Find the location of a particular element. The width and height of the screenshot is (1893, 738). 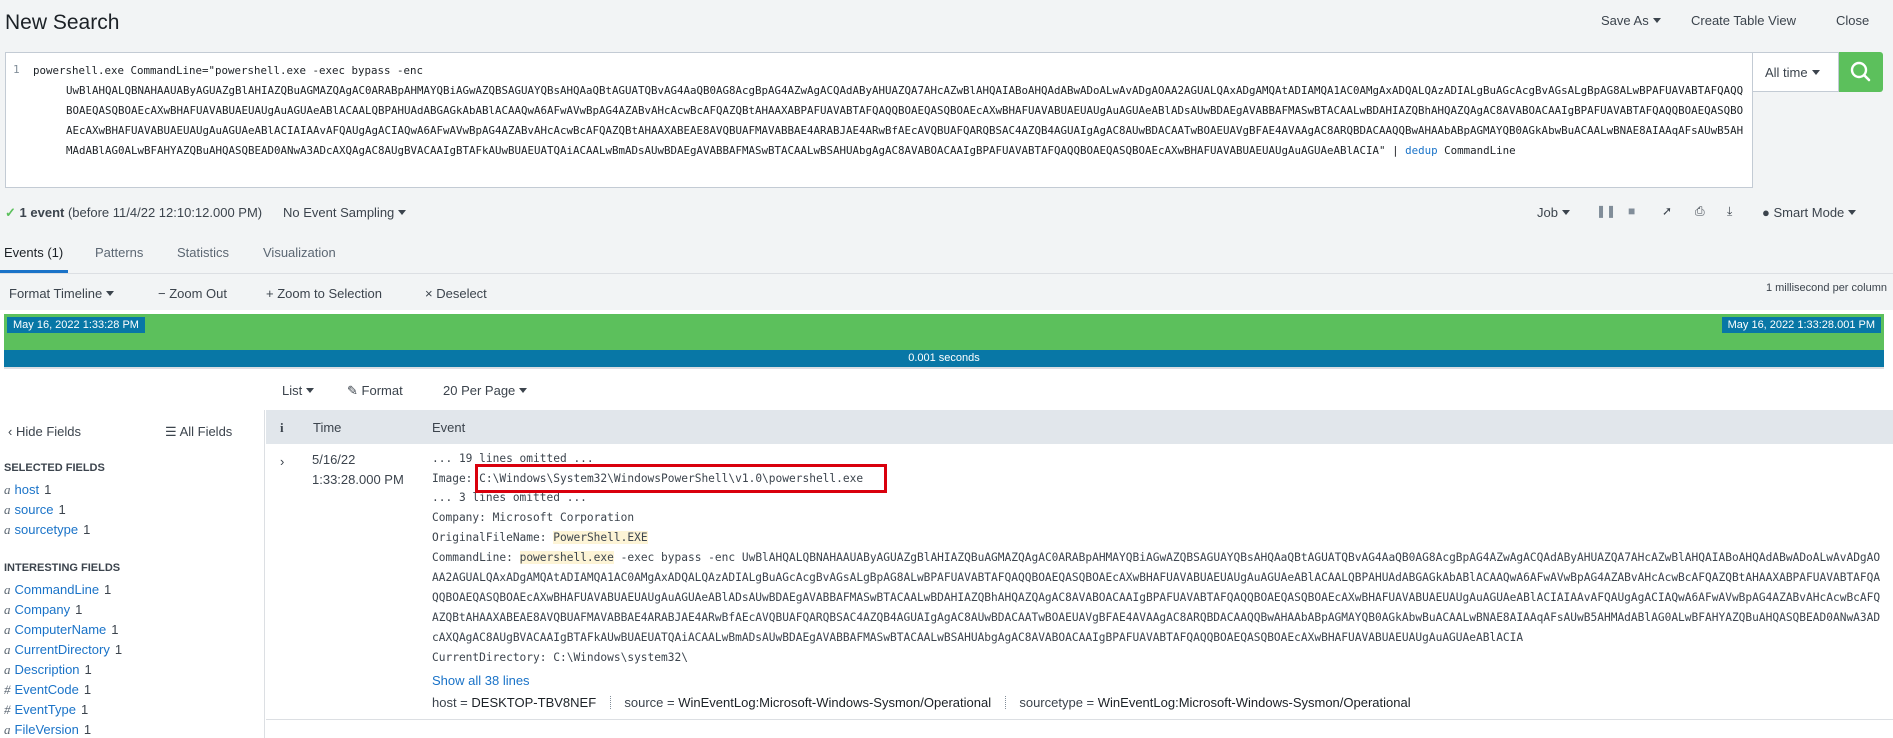

list-view-dropdown: List is located at coordinates (298, 390).